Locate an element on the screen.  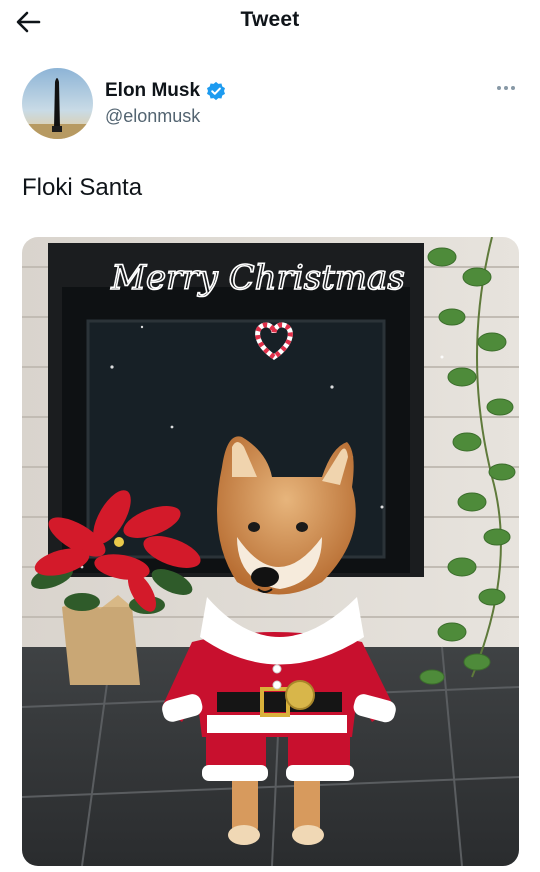
more-options-button is located at coordinates (506, 88).